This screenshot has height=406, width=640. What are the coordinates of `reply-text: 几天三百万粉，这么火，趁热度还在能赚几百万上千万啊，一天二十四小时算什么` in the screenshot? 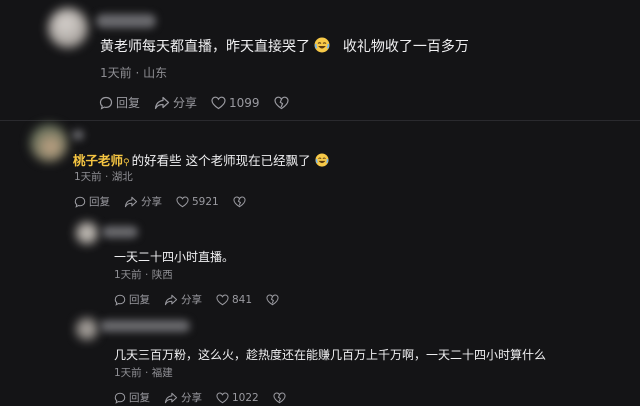 It's located at (330, 355).